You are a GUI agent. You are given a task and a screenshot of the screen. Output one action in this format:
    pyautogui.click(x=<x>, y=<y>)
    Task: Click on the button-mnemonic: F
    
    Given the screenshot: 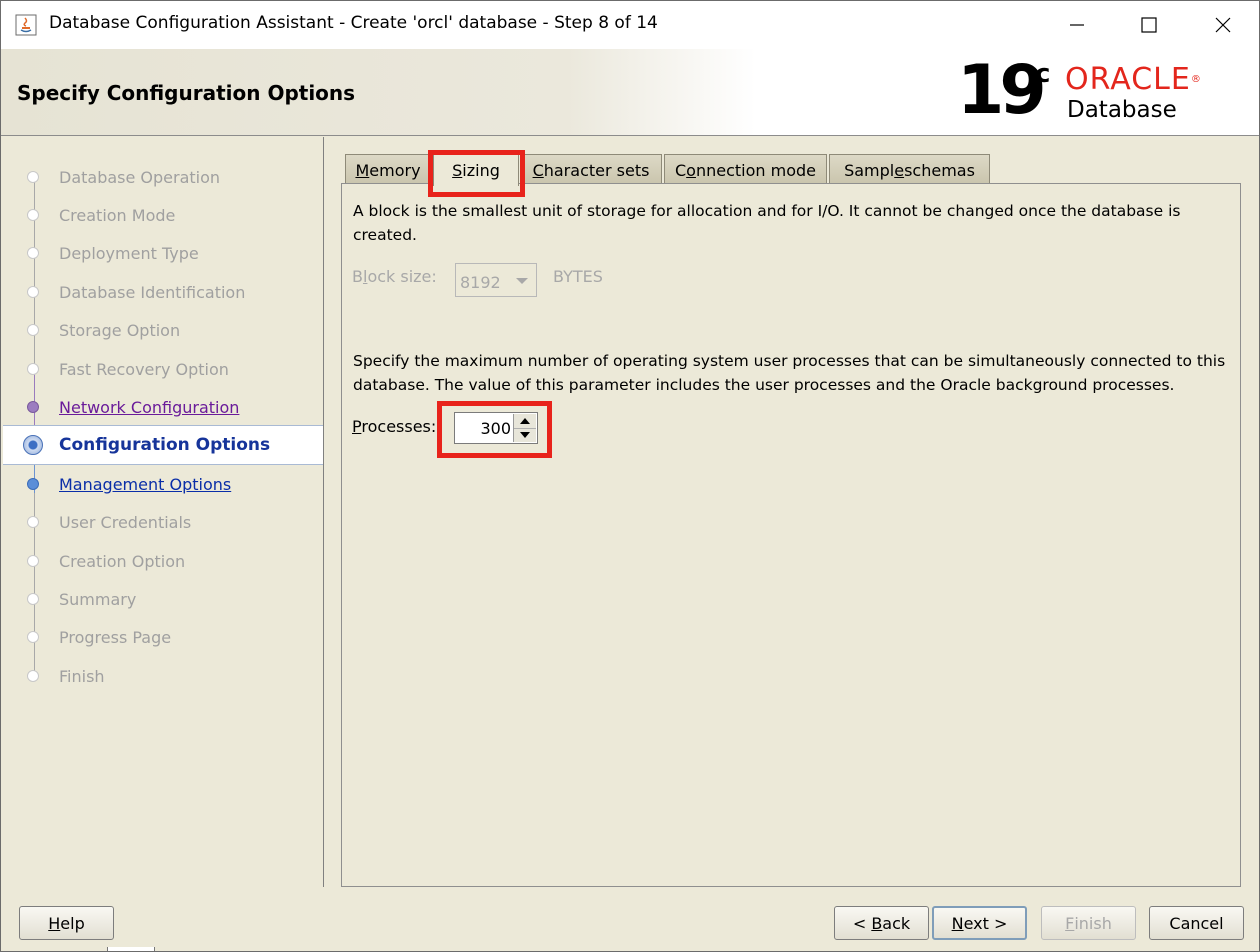 What is the action you would take?
    pyautogui.click(x=1070, y=923)
    